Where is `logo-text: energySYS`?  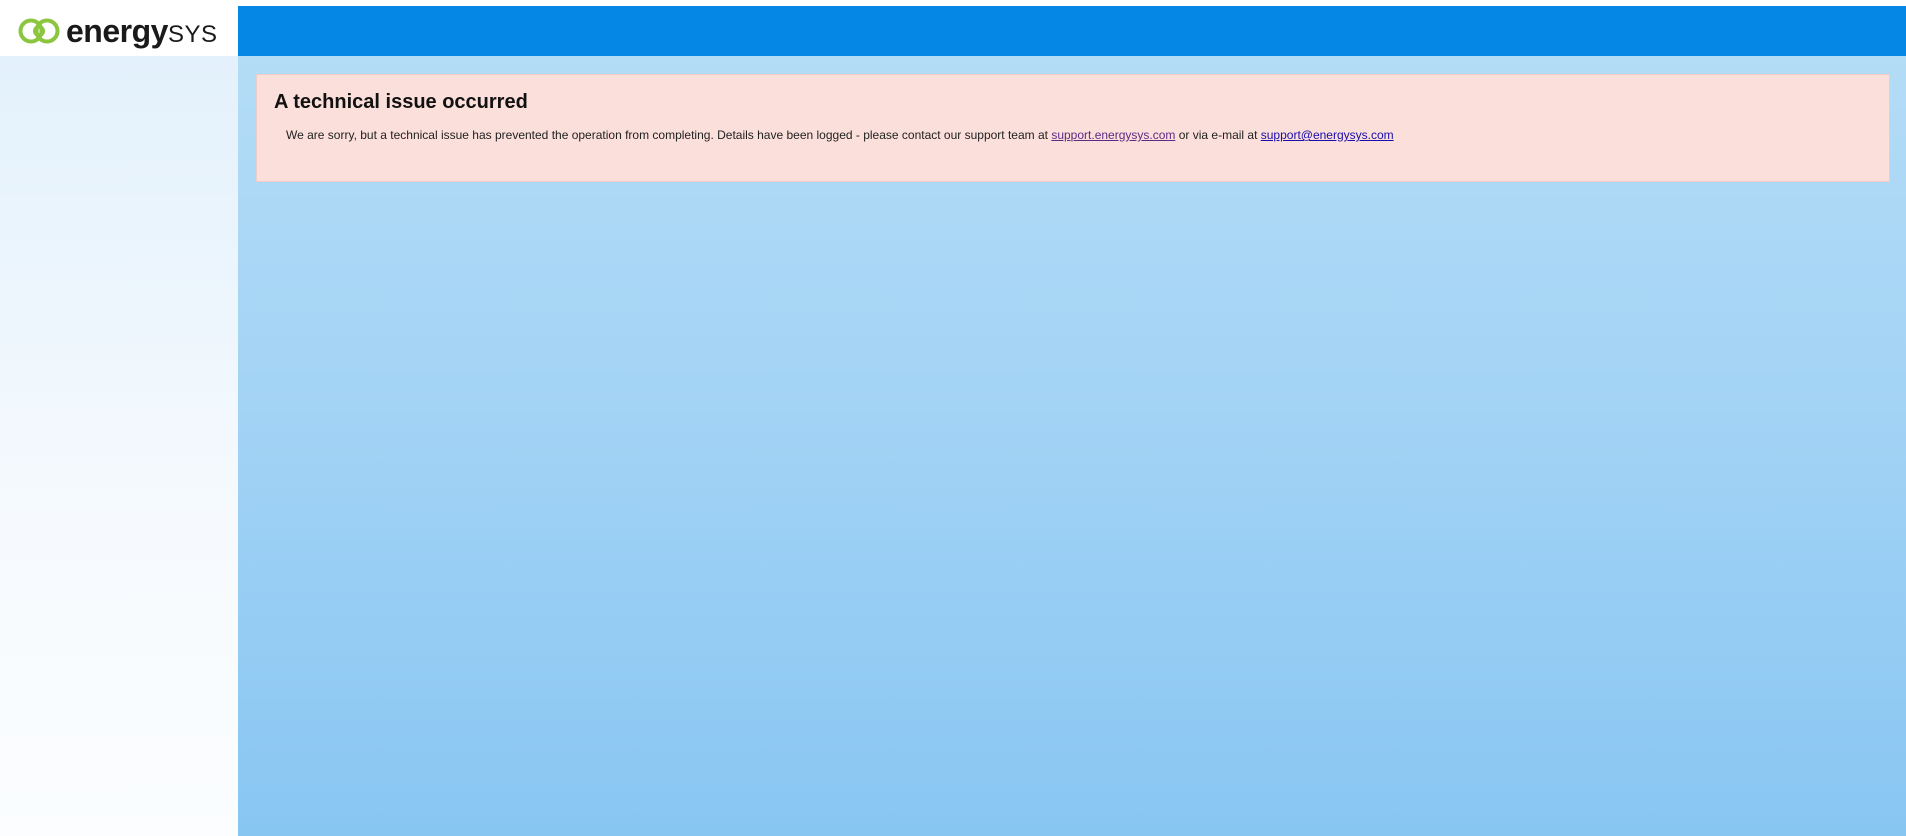
logo-text: energySYS is located at coordinates (141, 31).